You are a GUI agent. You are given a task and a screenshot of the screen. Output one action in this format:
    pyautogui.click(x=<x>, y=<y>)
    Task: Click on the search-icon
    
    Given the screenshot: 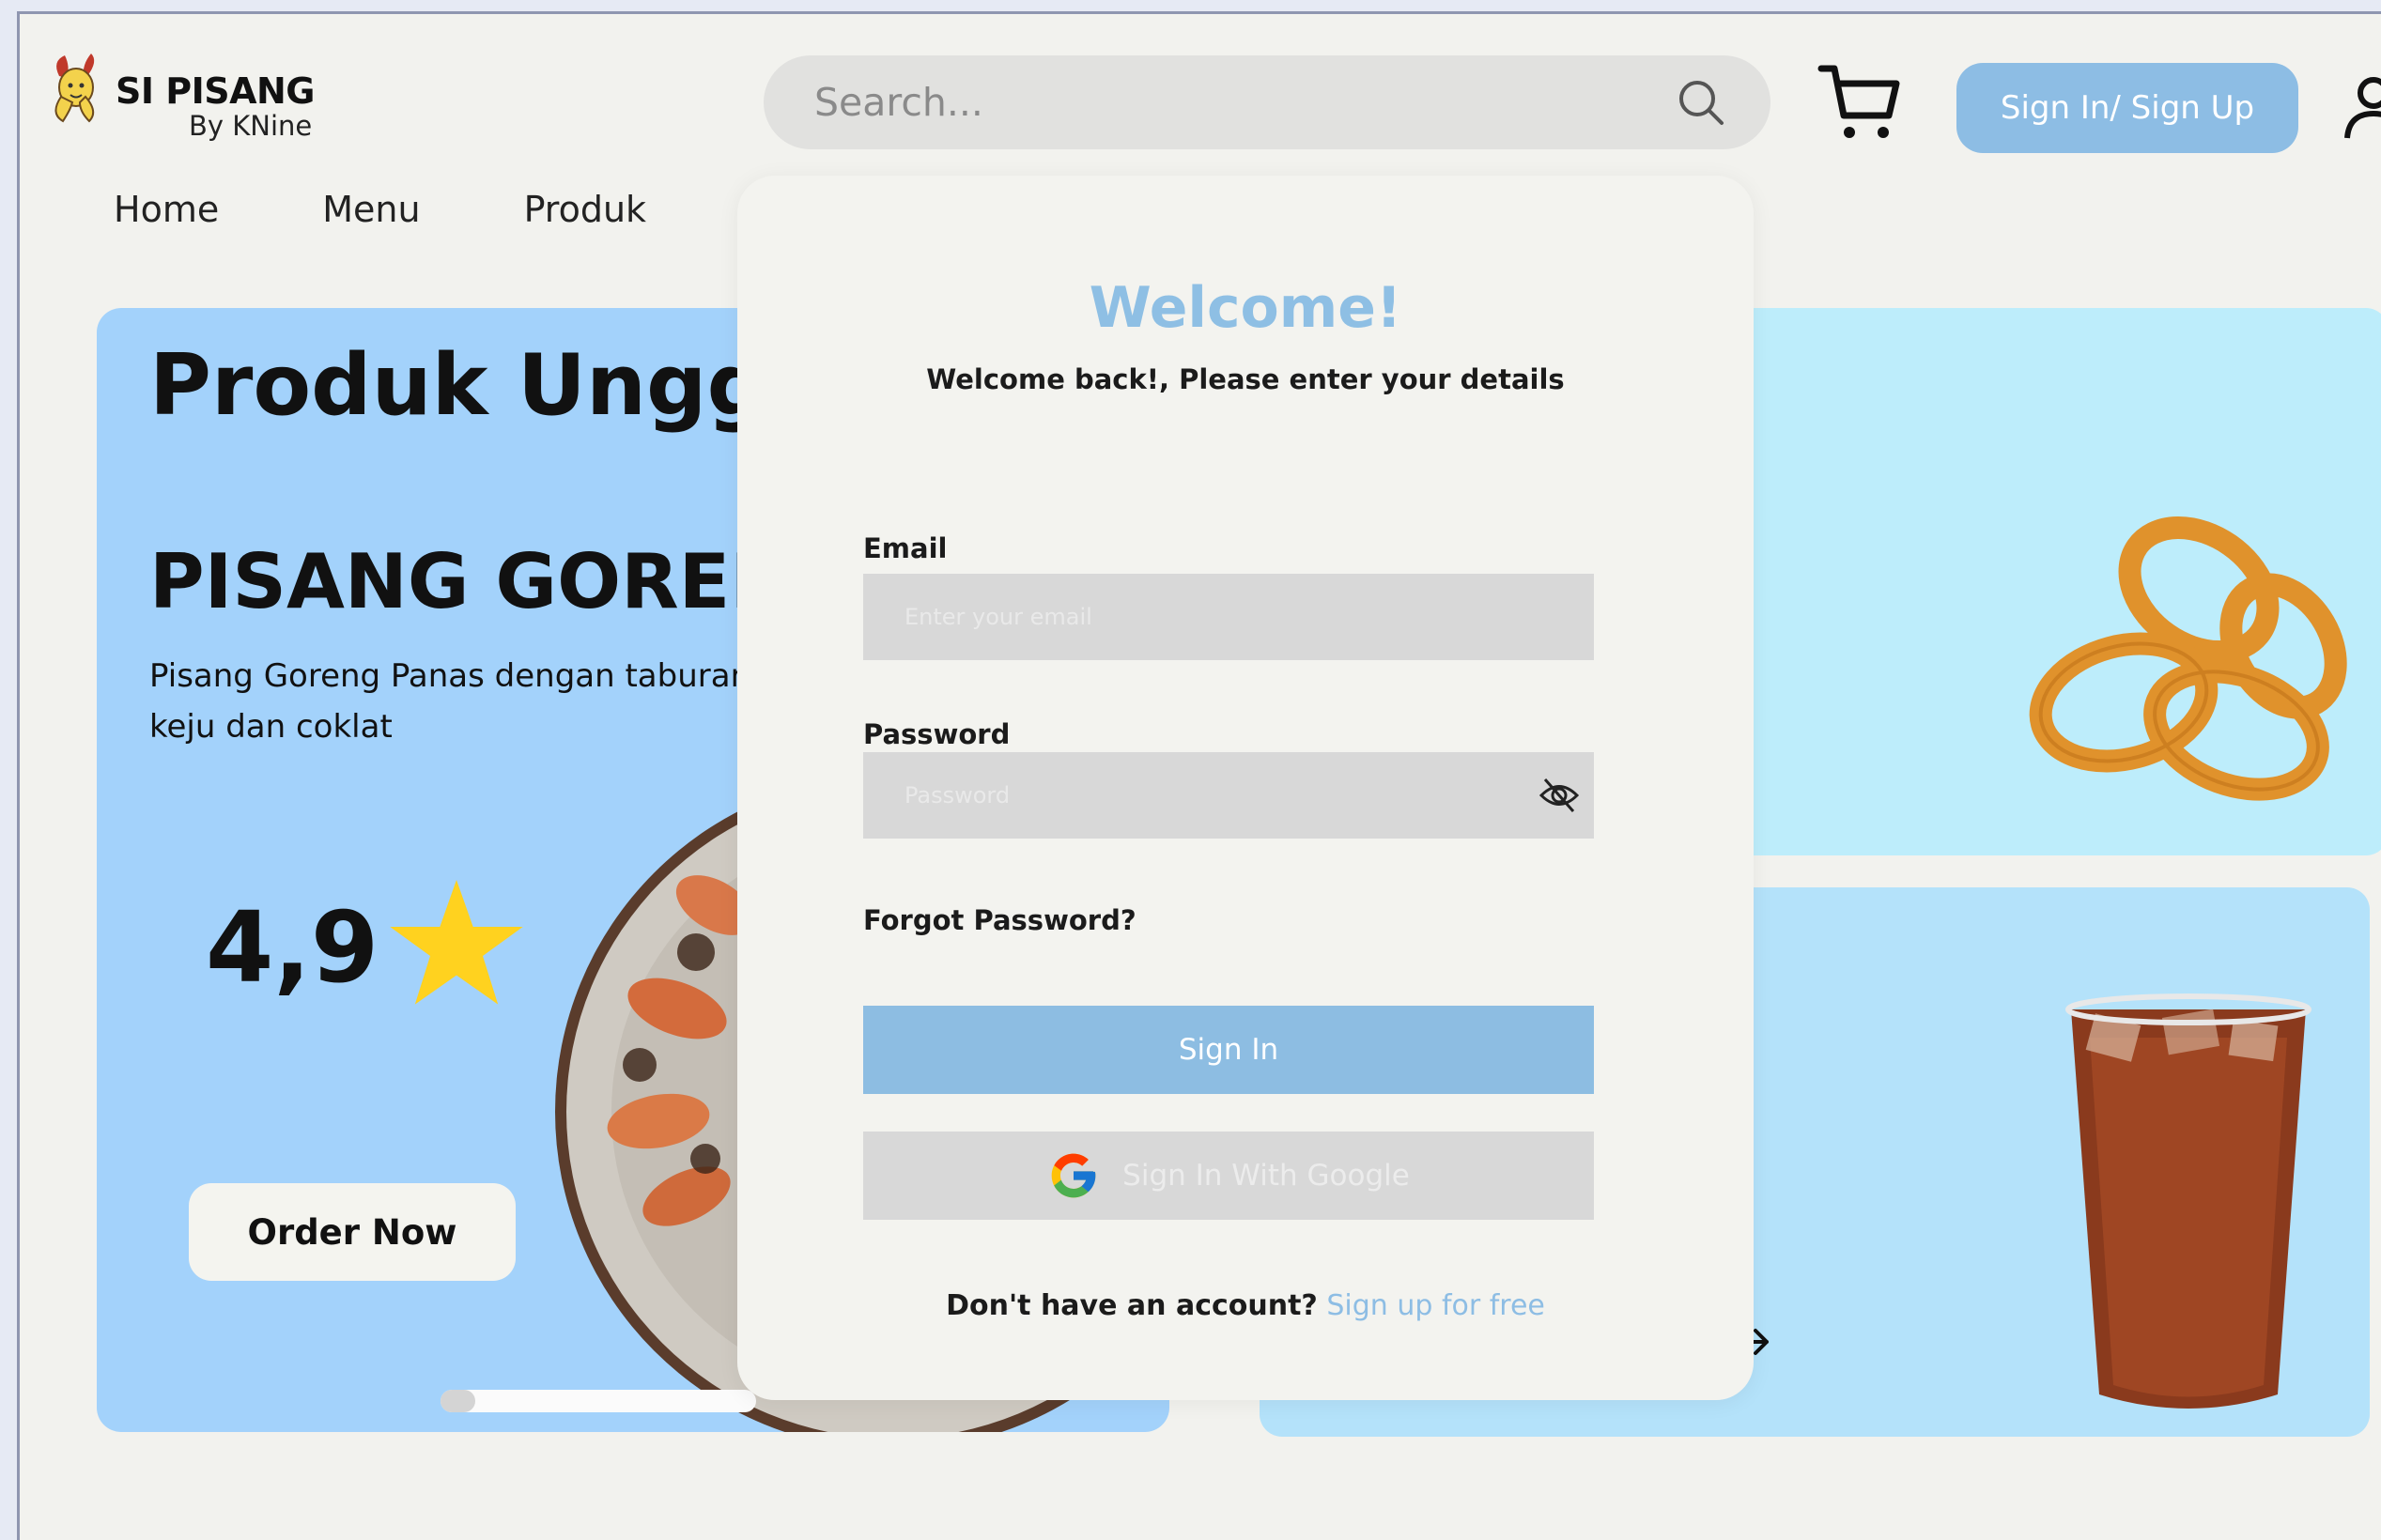 What is the action you would take?
    pyautogui.click(x=1701, y=102)
    